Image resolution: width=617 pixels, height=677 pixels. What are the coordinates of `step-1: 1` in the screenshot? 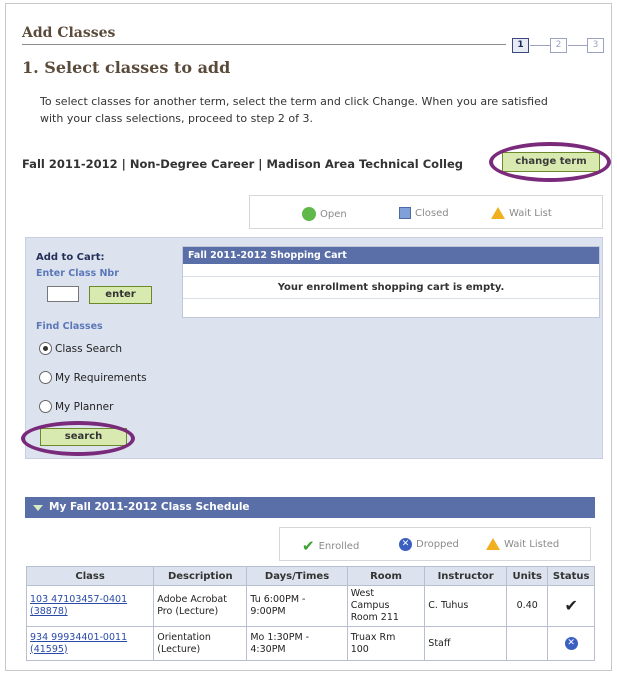 It's located at (520, 45).